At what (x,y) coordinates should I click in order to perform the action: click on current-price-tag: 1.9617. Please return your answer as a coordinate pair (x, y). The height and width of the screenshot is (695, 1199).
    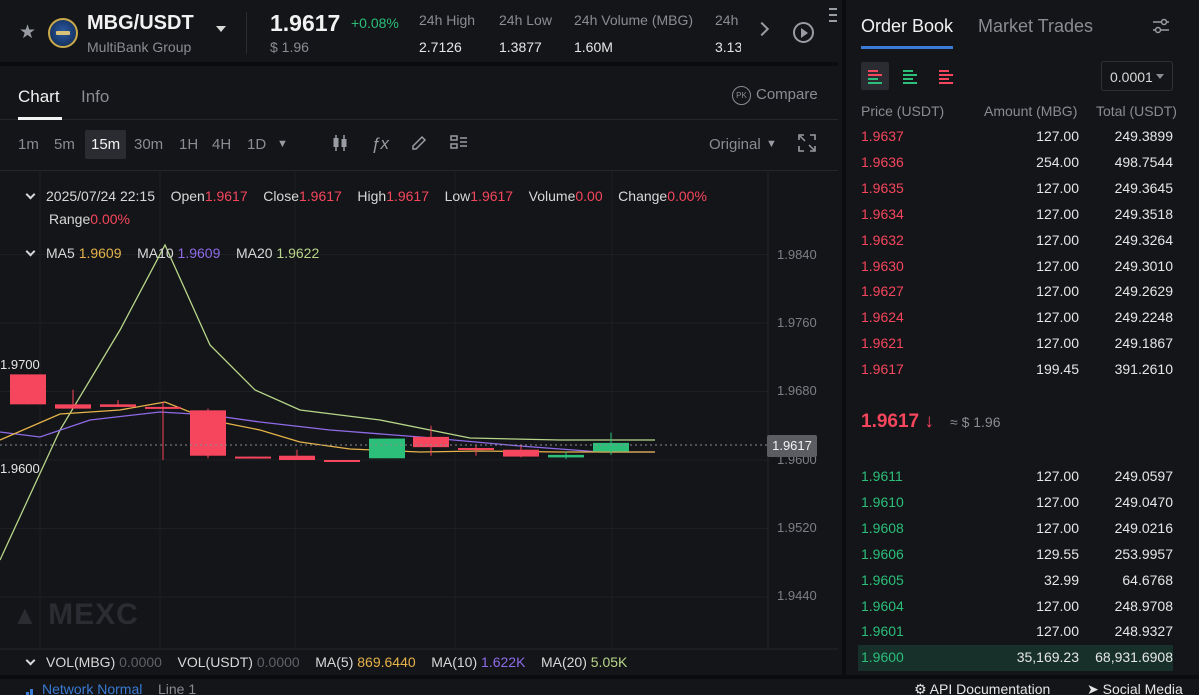
    Looking at the image, I should click on (792, 446).